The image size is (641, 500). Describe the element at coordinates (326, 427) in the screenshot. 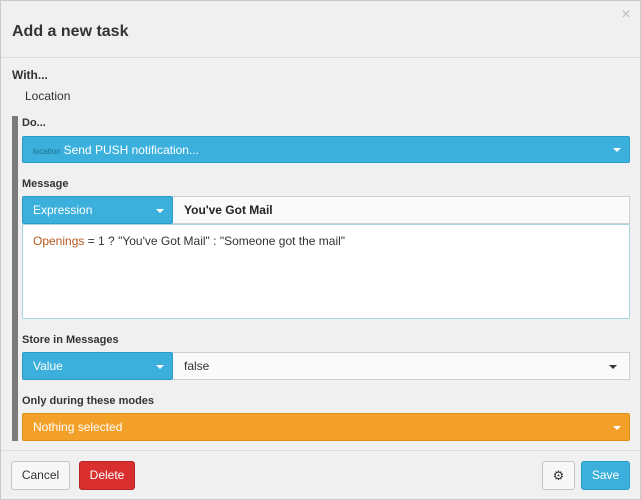

I see `modes-select: Nothing selected` at that location.